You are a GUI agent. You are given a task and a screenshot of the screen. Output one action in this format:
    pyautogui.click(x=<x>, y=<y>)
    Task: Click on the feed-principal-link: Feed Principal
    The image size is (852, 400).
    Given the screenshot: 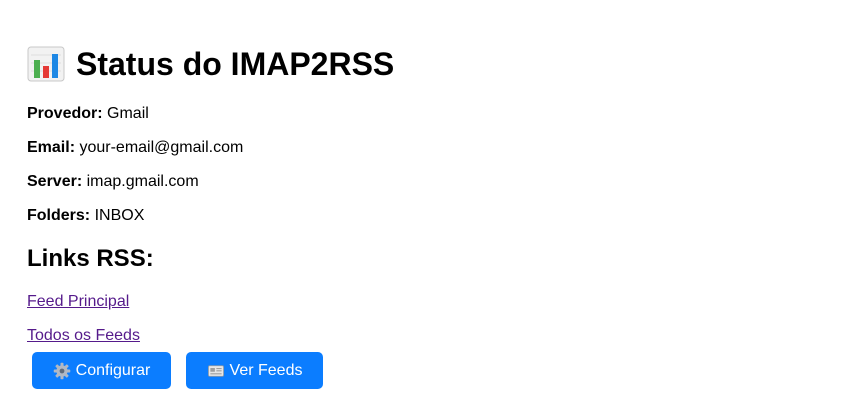 What is the action you would take?
    pyautogui.click(x=78, y=302)
    